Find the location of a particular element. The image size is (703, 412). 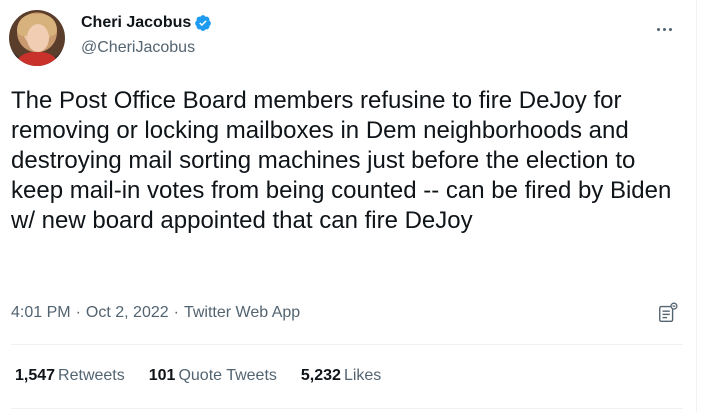

likes-stat: 5,232 Likes is located at coordinates (341, 376).